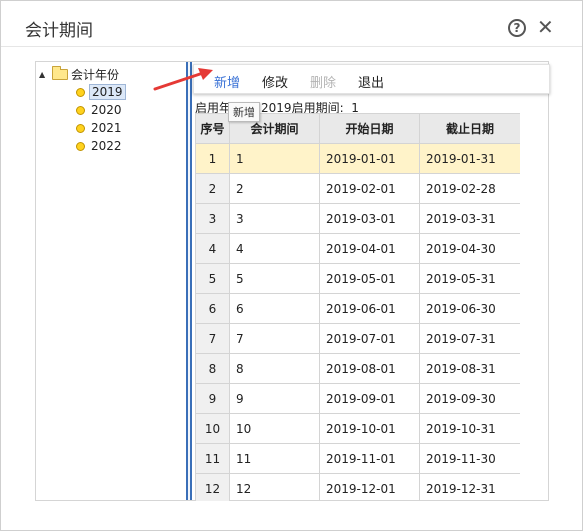 This screenshot has height=531, width=583. What do you see at coordinates (95, 74) in the screenshot?
I see `tree-root-label: 会计年份` at bounding box center [95, 74].